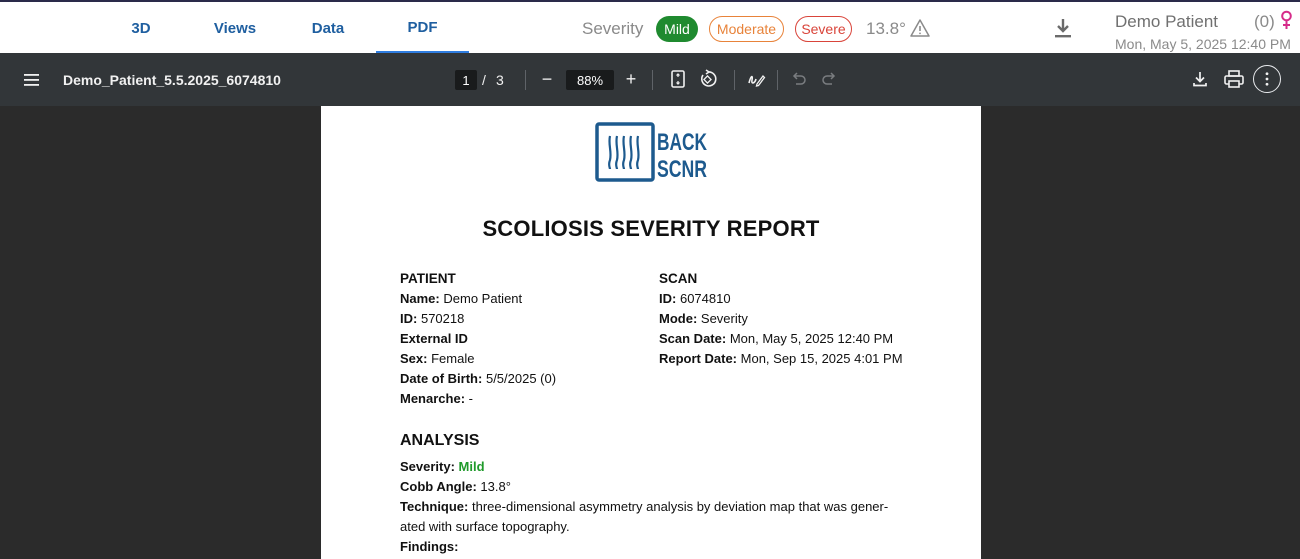  Describe the element at coordinates (442, 466) in the screenshot. I see `analysis-severity-row: Severity: Mild` at that location.